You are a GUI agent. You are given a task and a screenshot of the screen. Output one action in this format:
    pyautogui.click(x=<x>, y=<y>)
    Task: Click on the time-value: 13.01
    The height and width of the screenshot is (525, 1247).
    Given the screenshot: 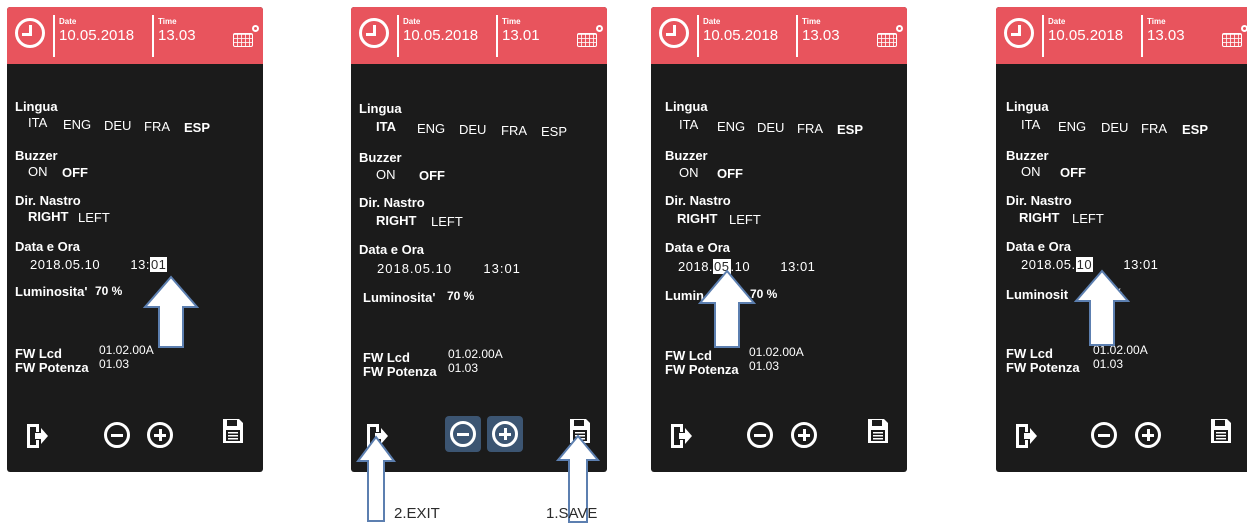 What is the action you would take?
    pyautogui.click(x=521, y=35)
    